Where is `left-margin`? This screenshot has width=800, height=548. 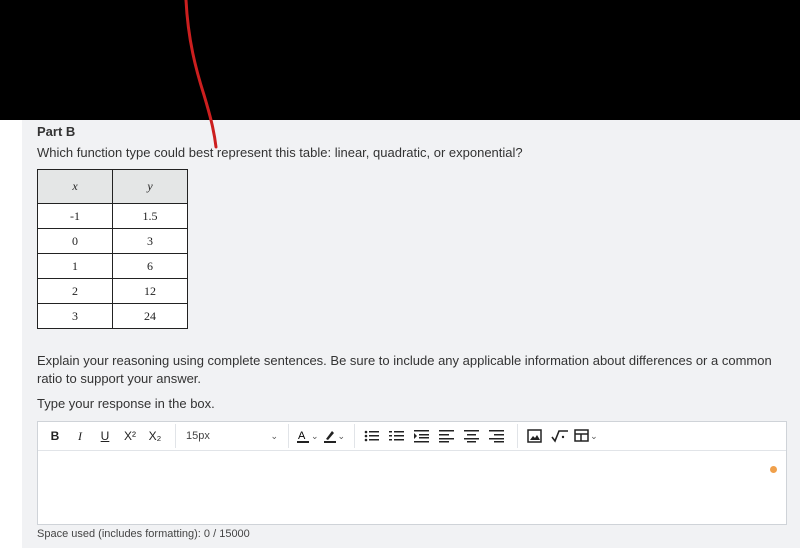 left-margin is located at coordinates (11, 334).